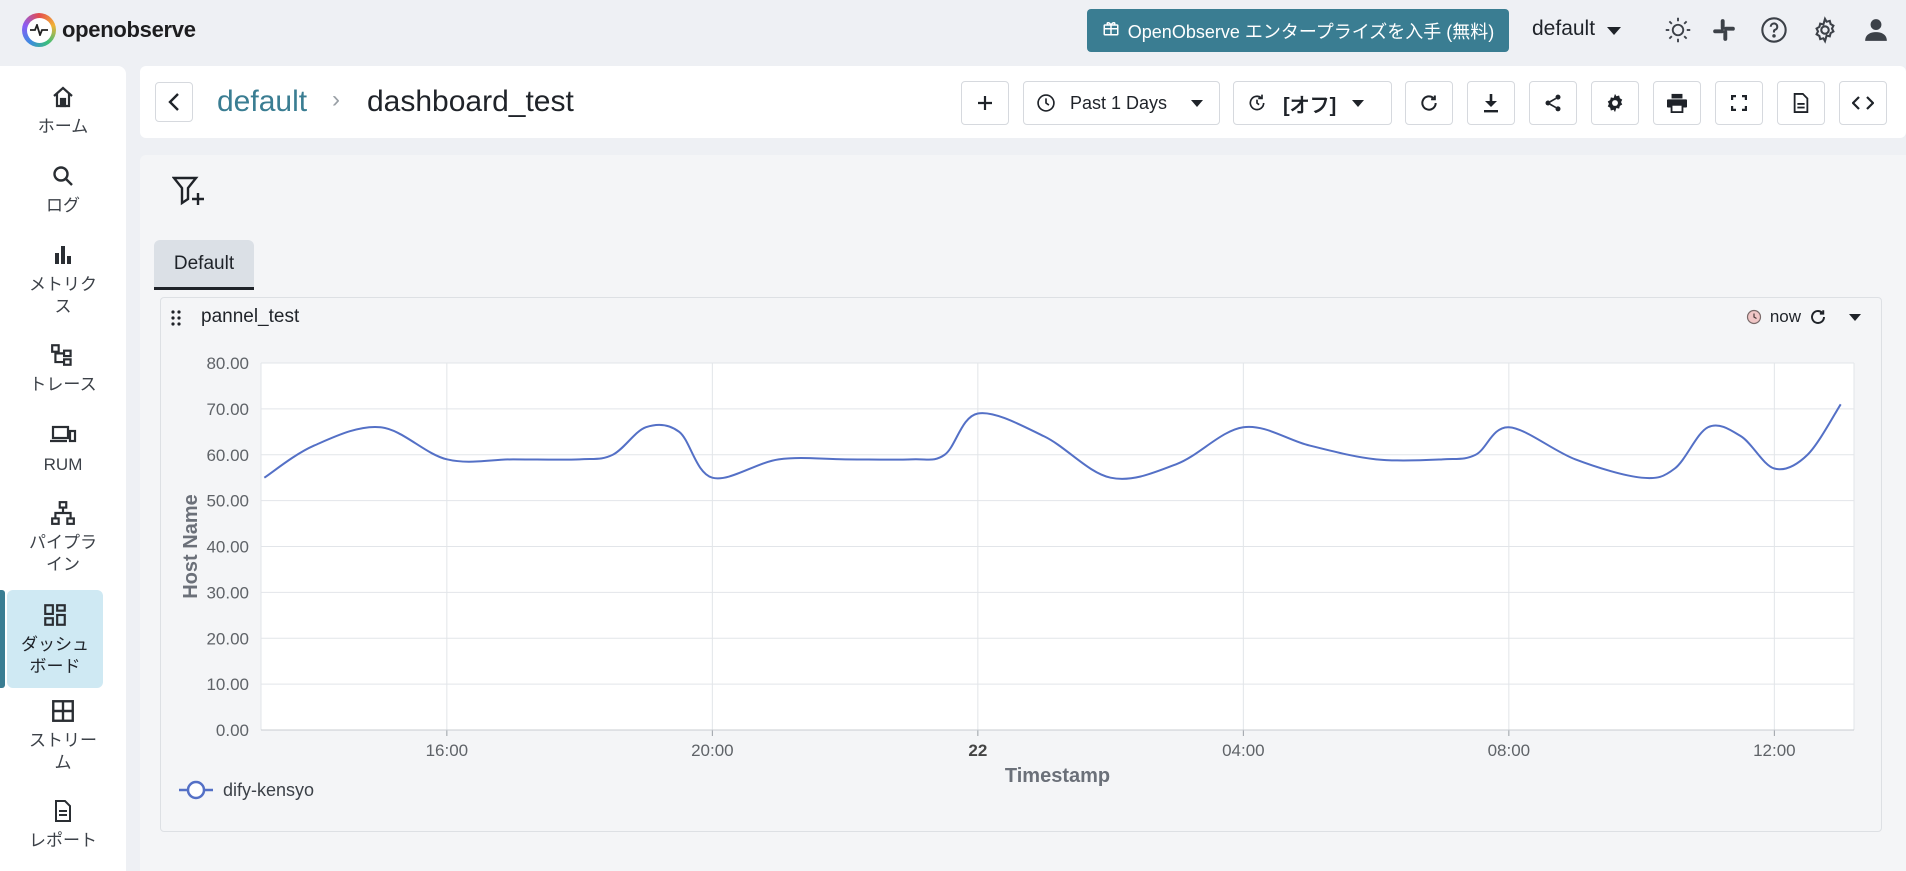 This screenshot has height=871, width=1906. I want to click on slack-icon, so click(1724, 30).